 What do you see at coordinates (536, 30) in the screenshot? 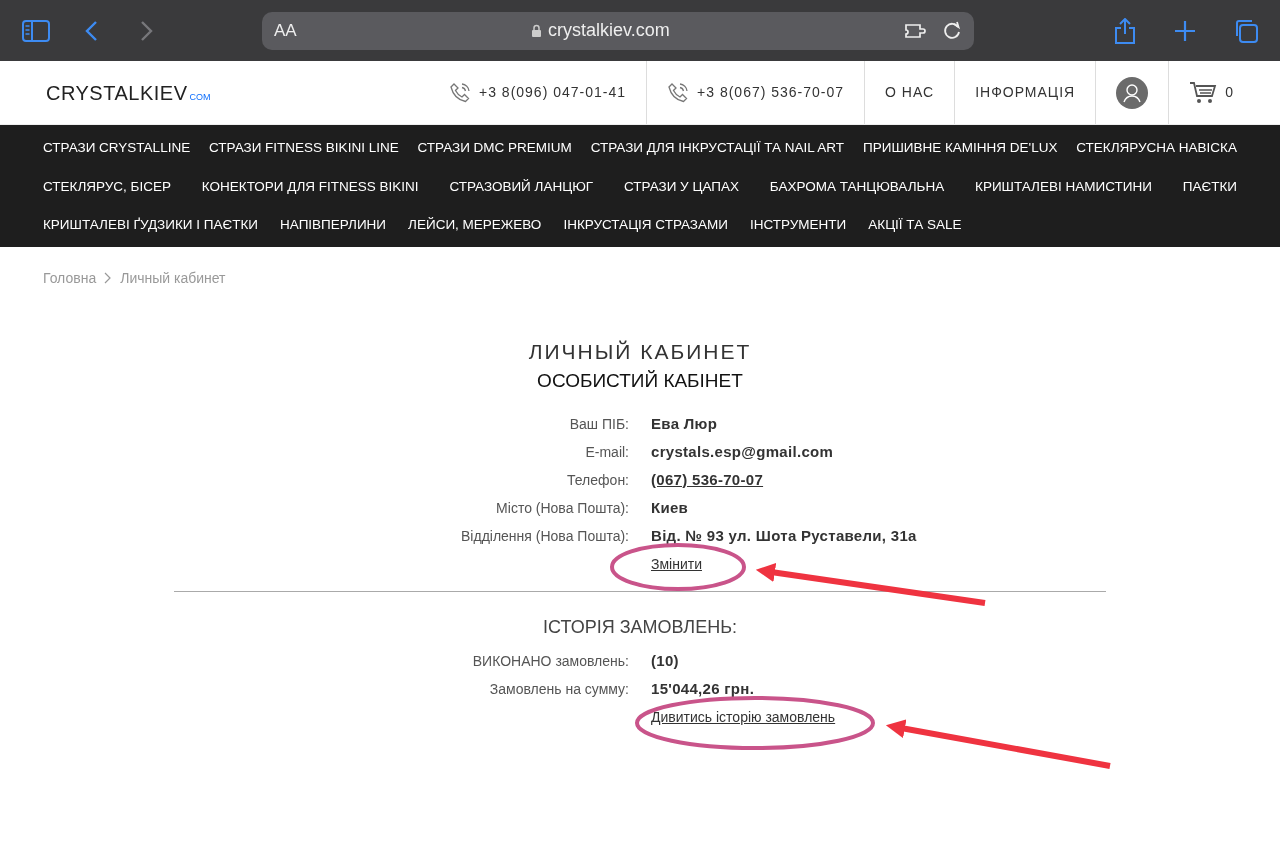
I see `lock-icon` at bounding box center [536, 30].